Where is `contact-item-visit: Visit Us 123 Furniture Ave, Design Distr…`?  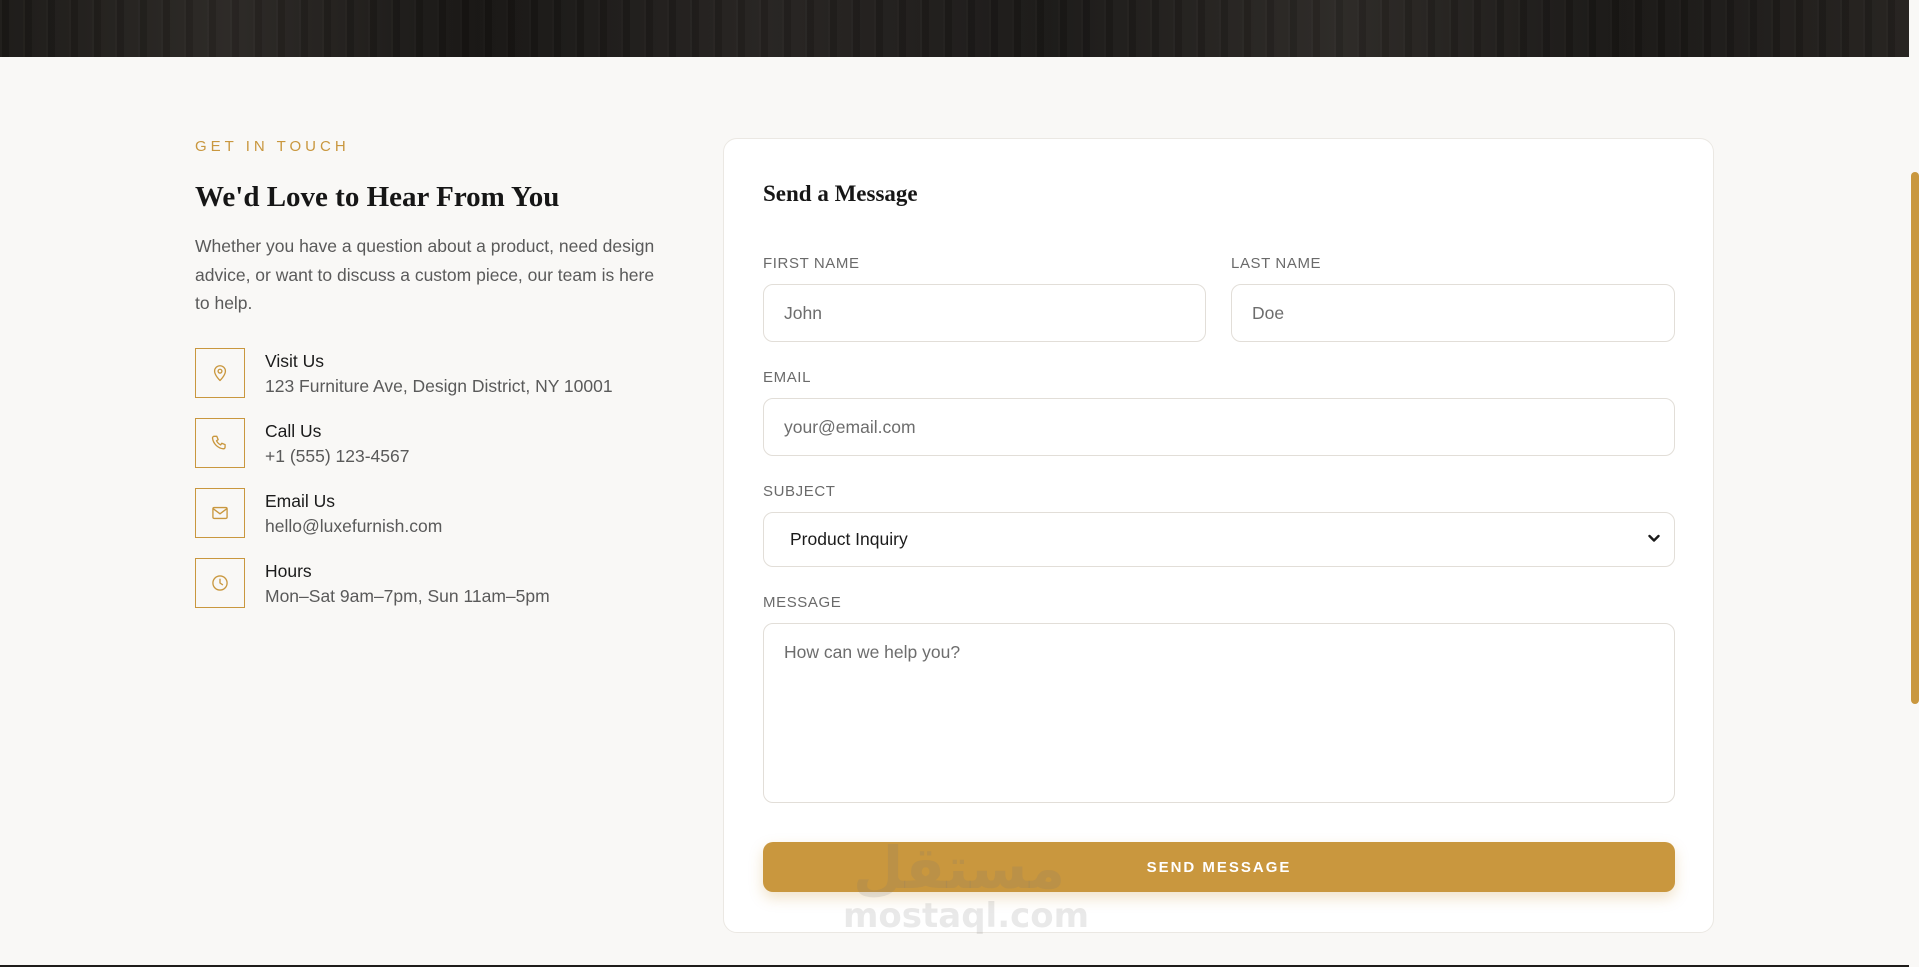 contact-item-visit: Visit Us 123 Furniture Ave, Design Distr… is located at coordinates (430, 382).